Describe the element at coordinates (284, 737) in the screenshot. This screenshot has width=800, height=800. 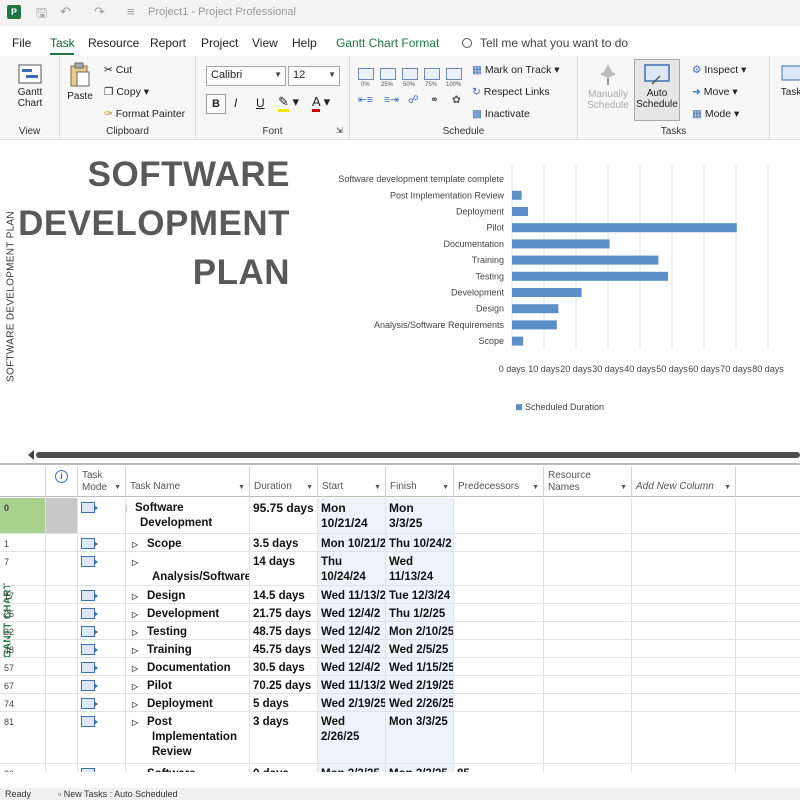
I see `duration-cell: 3 days` at that location.